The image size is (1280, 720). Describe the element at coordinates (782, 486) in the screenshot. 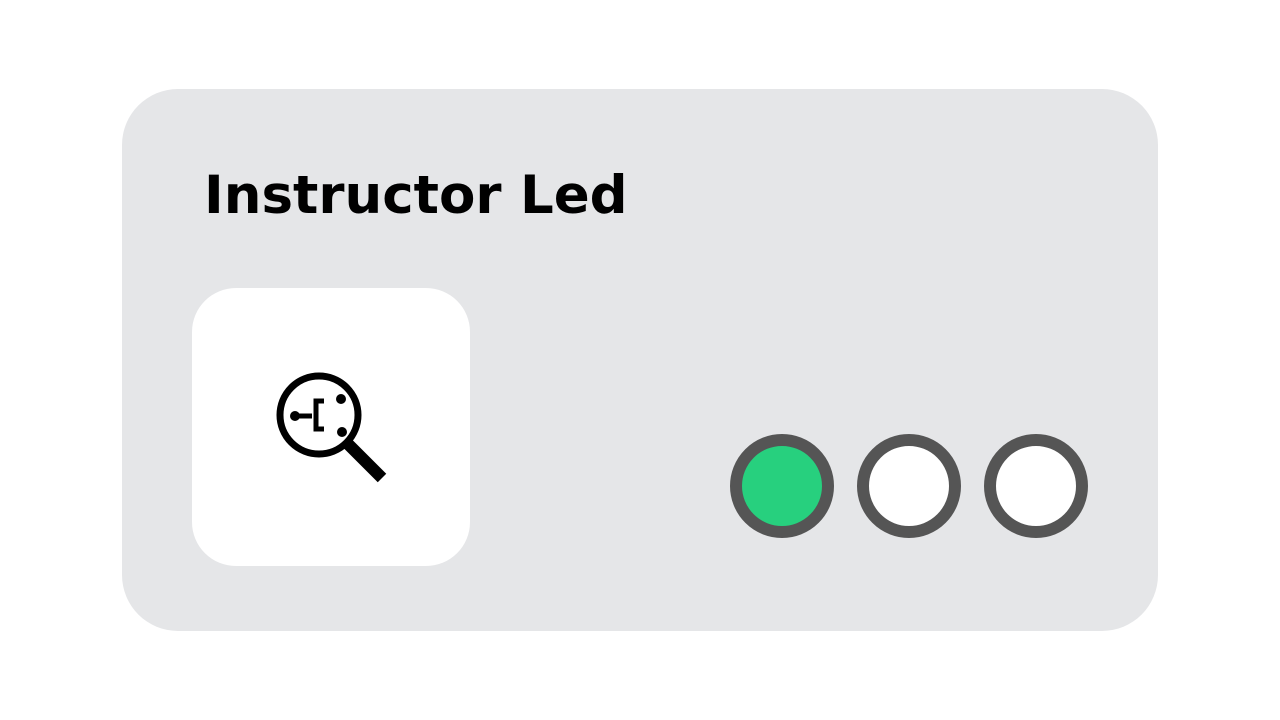

I see `step-dot-1-active` at that location.